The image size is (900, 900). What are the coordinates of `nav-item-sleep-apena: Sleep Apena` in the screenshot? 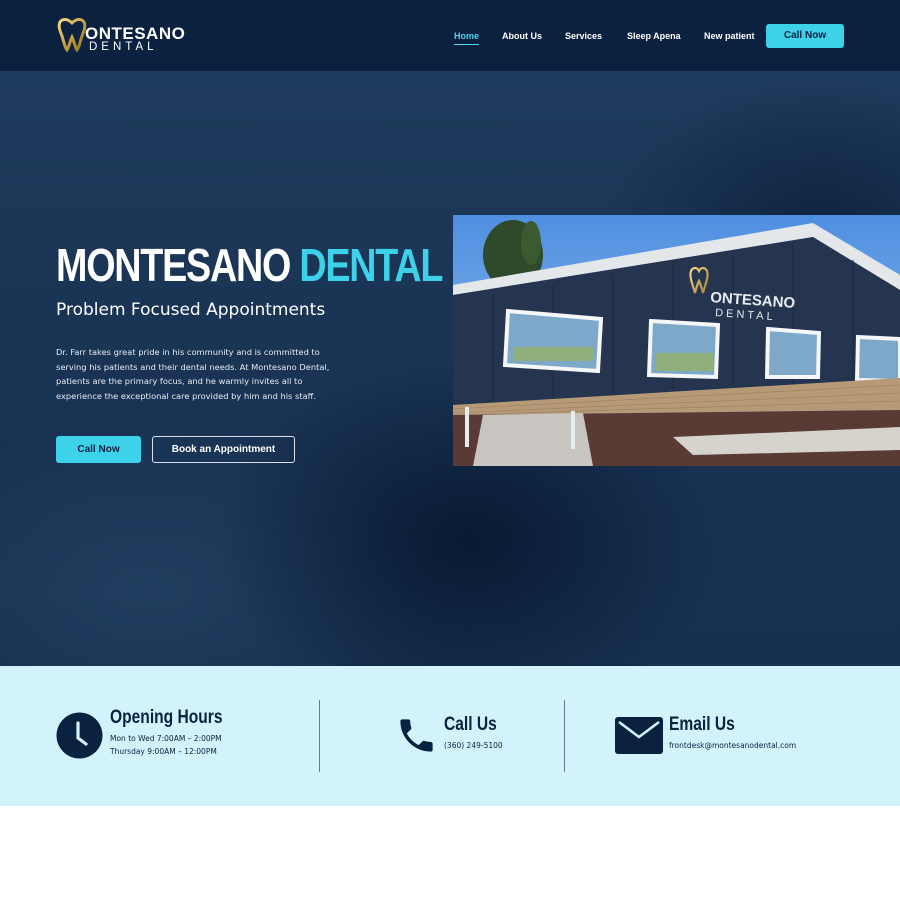 It's located at (654, 36).